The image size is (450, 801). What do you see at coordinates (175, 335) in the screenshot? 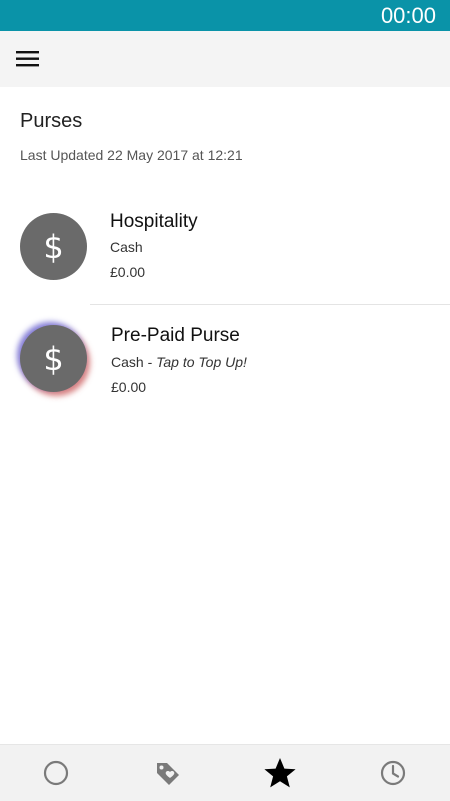
I see `purse-name: Pre-Paid Purse` at bounding box center [175, 335].